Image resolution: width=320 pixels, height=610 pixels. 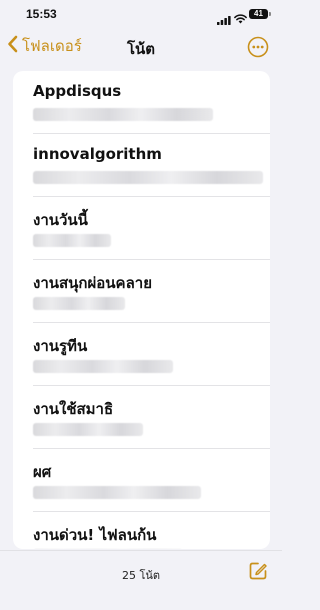 I want to click on note-title: งานใช้สมาธิ, so click(x=73, y=409).